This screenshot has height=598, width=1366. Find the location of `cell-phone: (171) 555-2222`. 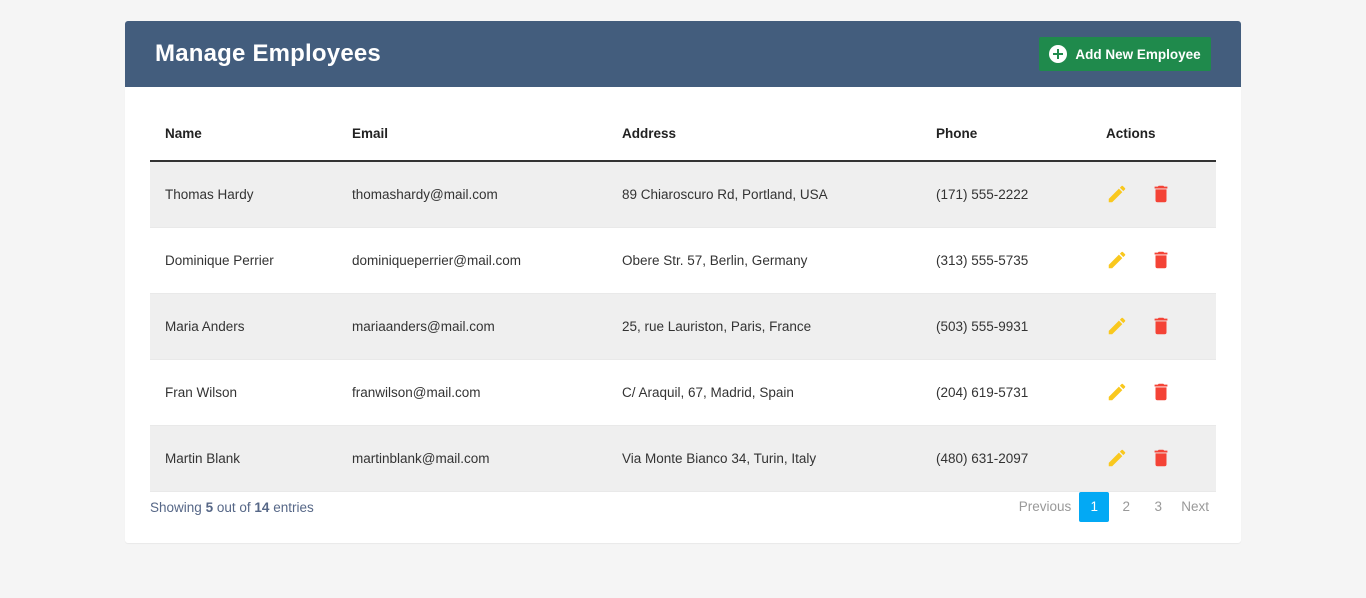

cell-phone: (171) 555-2222 is located at coordinates (1006, 194).